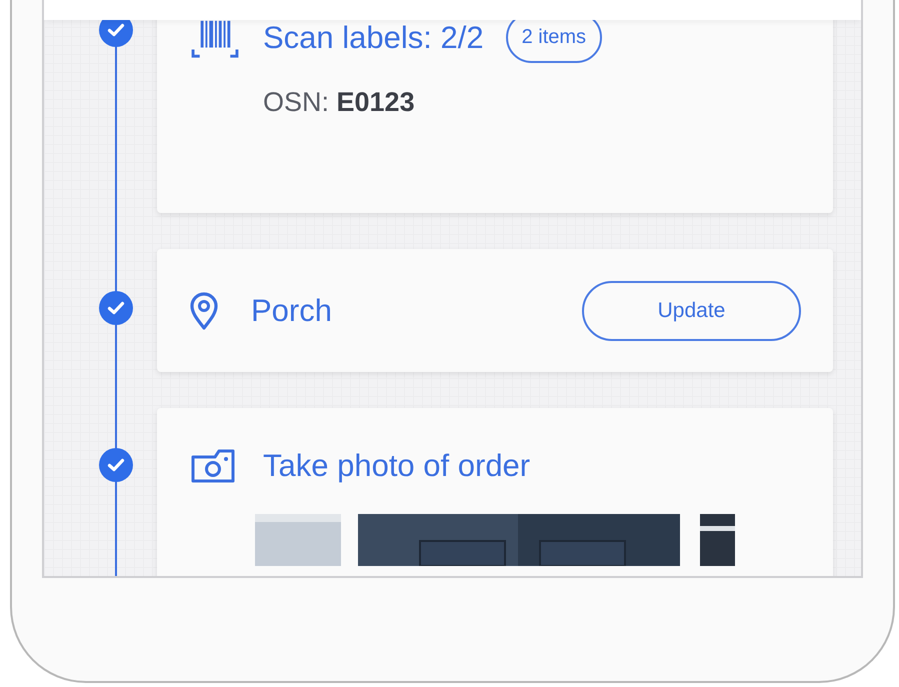  What do you see at coordinates (291, 310) in the screenshot?
I see `step-title: Porch` at bounding box center [291, 310].